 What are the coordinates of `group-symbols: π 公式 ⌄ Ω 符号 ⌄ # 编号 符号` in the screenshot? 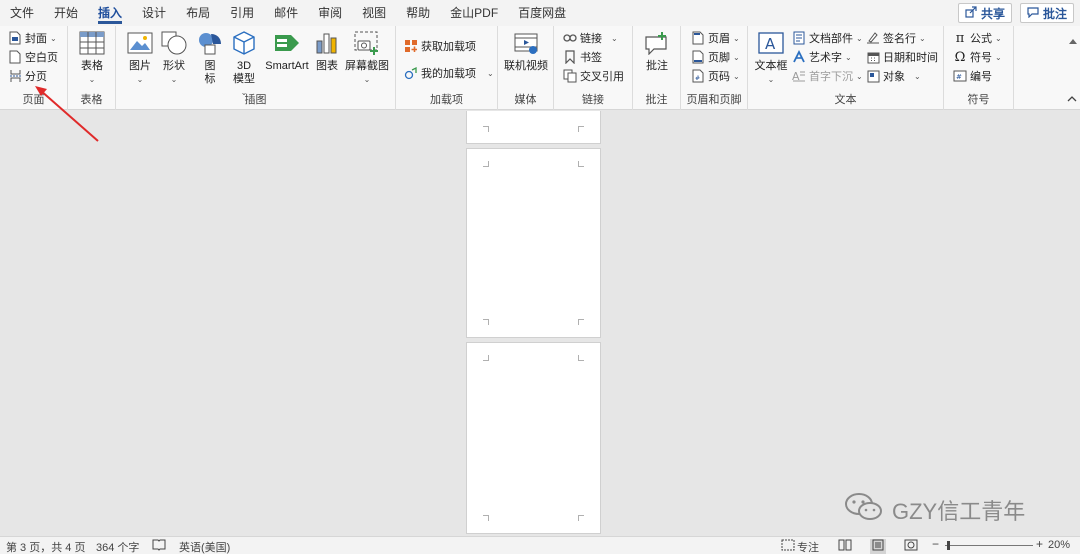 It's located at (979, 68).